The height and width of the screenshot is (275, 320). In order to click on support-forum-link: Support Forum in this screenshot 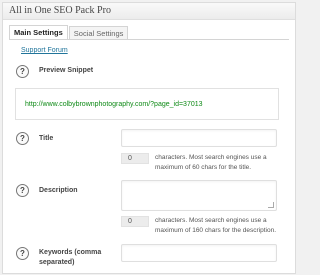, I will do `click(44, 50)`.